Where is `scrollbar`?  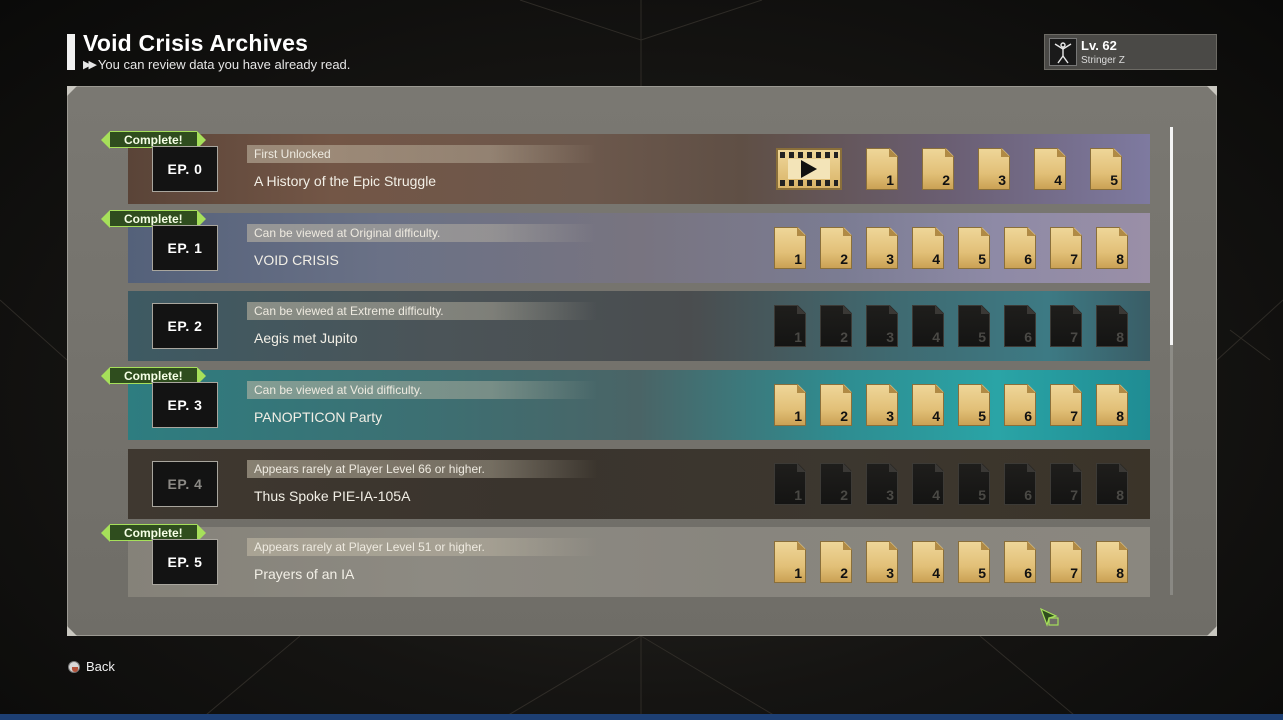
scrollbar is located at coordinates (1171, 361).